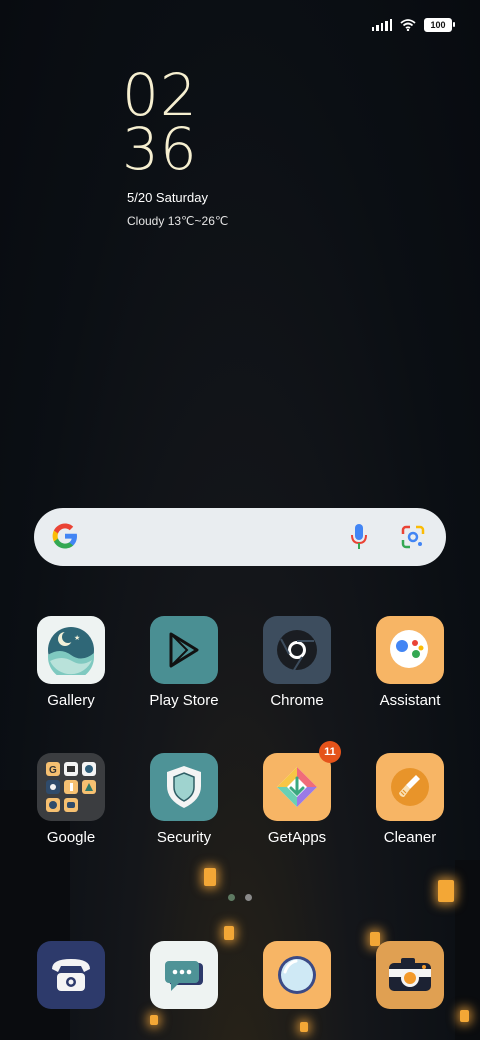  I want to click on page-dot, so click(248, 897).